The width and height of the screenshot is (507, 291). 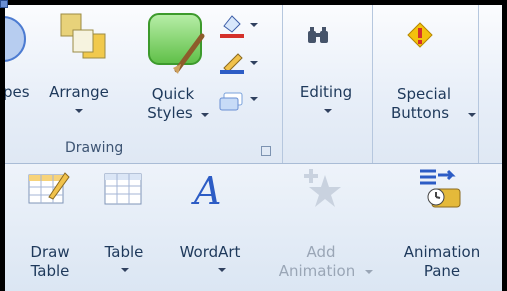 What do you see at coordinates (472, 115) in the screenshot?
I see `special-buttons-dropdown-caret` at bounding box center [472, 115].